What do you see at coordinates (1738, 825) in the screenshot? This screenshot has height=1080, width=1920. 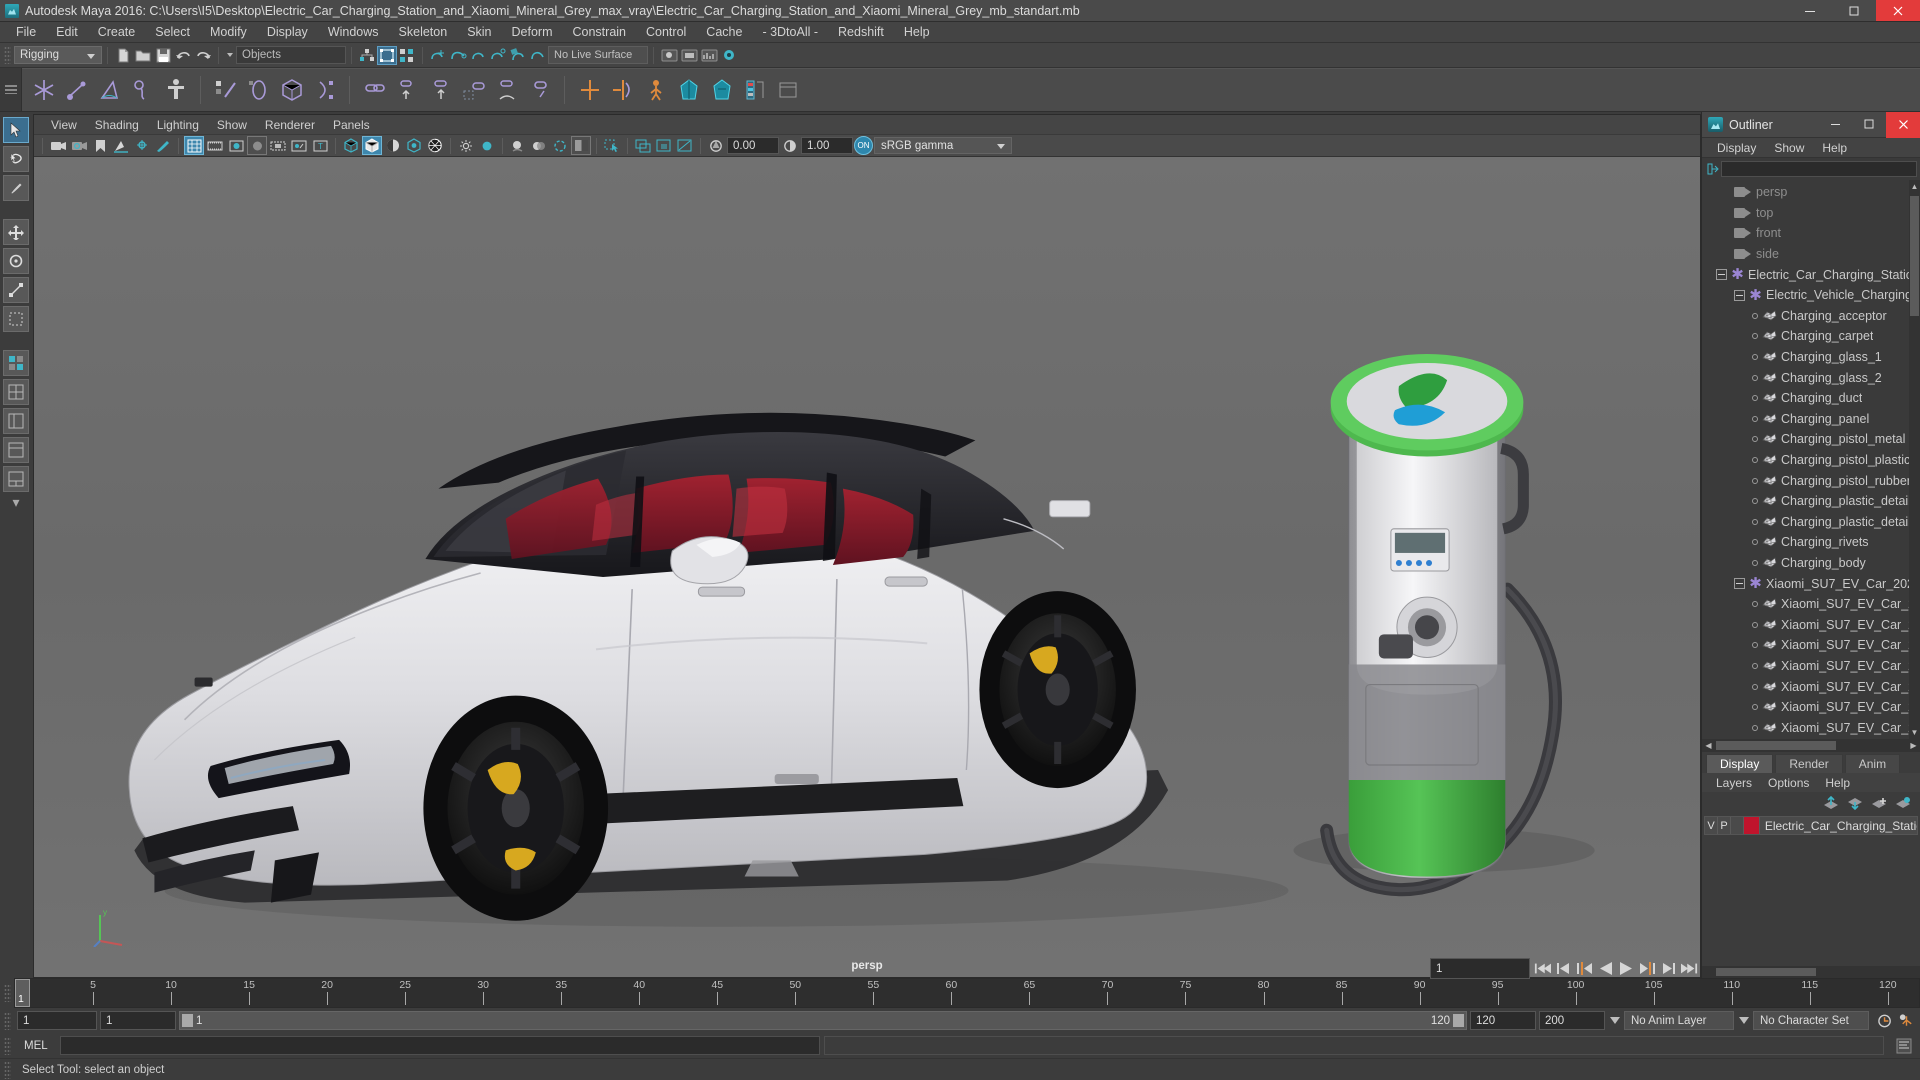 I see `layer-state-toggle` at bounding box center [1738, 825].